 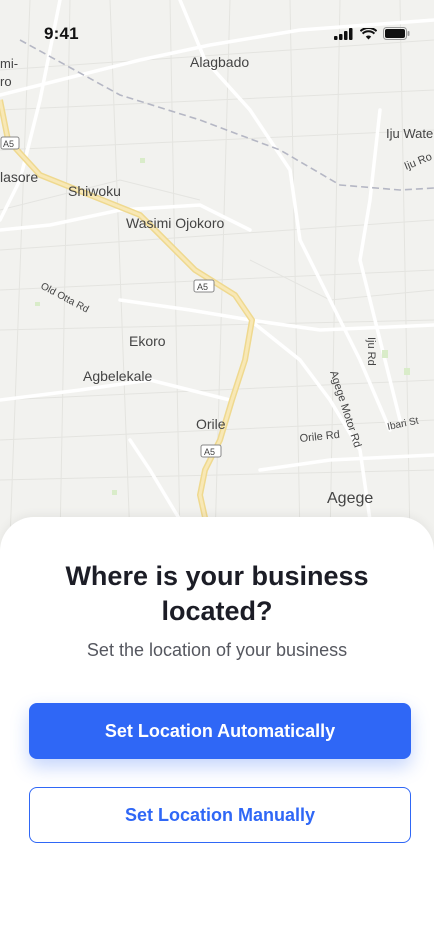 What do you see at coordinates (211, 424) in the screenshot?
I see `map-label-orile: Orile` at bounding box center [211, 424].